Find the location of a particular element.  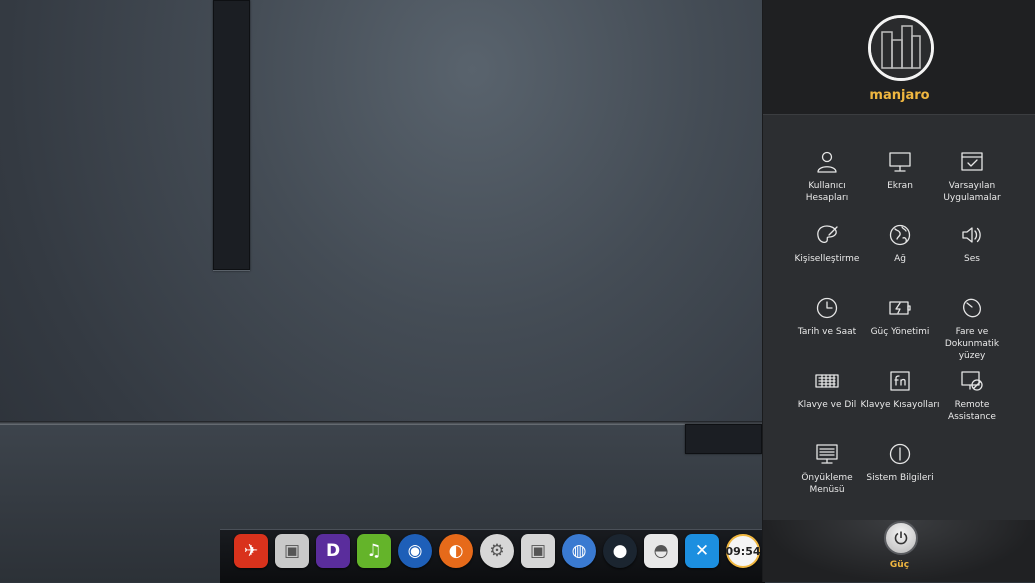

settings-tile-label: Klavye ve Dil is located at coordinates (827, 405).